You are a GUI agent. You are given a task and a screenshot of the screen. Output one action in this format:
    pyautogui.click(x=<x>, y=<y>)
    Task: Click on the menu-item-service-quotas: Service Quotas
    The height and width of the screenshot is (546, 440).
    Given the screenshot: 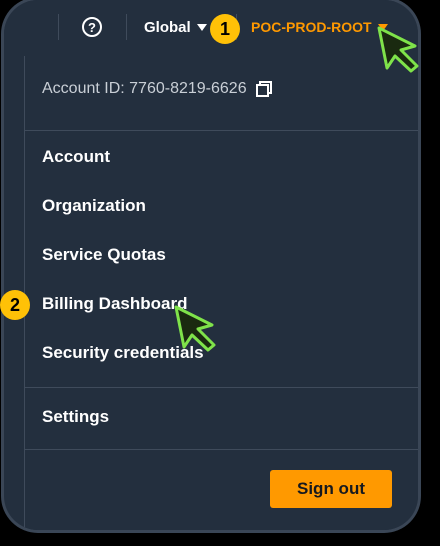 What is the action you would take?
    pyautogui.click(x=104, y=255)
    